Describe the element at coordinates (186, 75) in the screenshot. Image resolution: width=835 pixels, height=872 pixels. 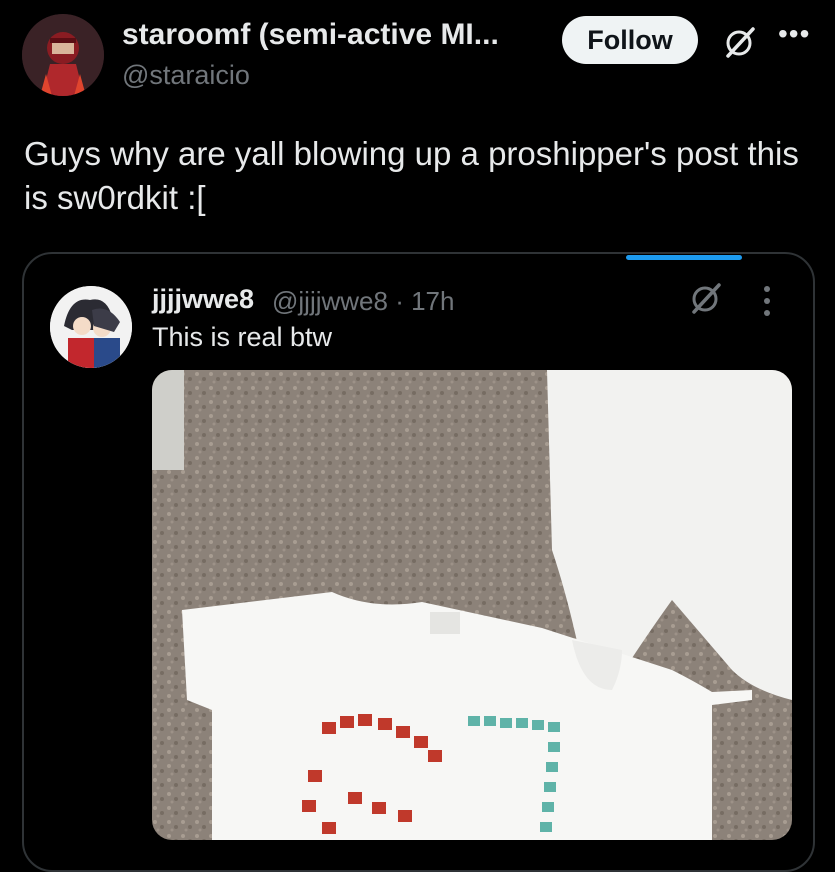
I see `author-handle: @staraicio` at that location.